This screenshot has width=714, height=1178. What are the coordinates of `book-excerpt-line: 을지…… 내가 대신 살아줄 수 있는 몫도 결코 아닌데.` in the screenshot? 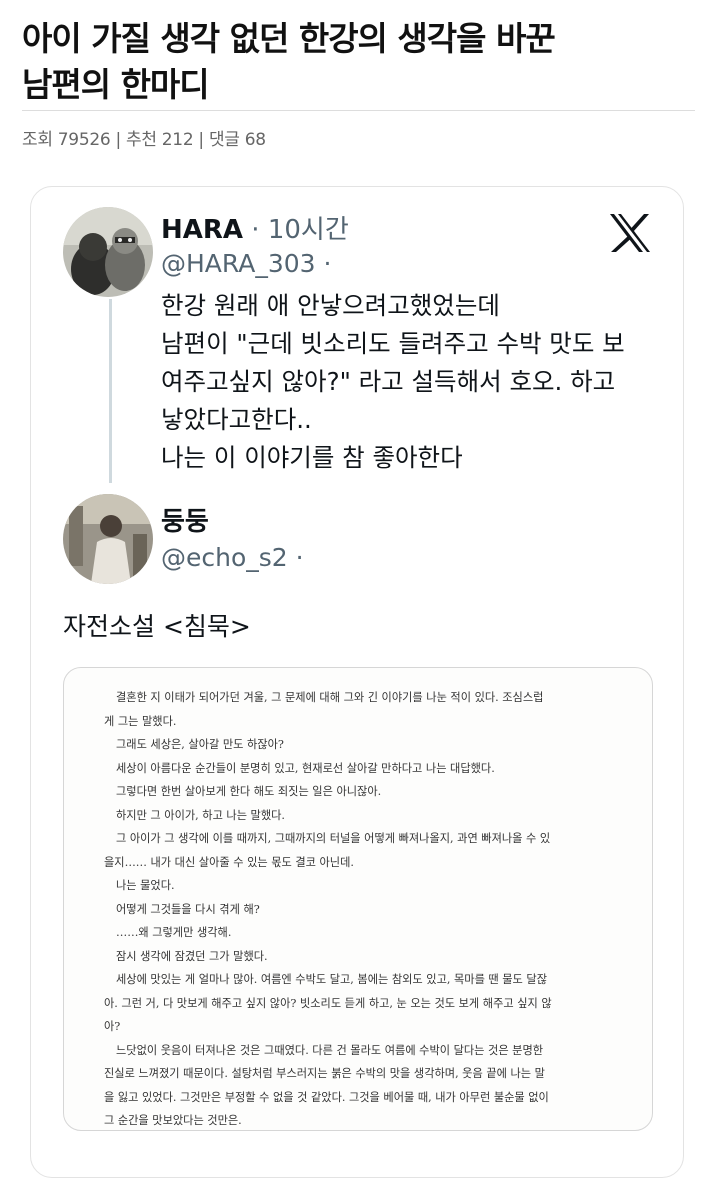 It's located at (229, 862).